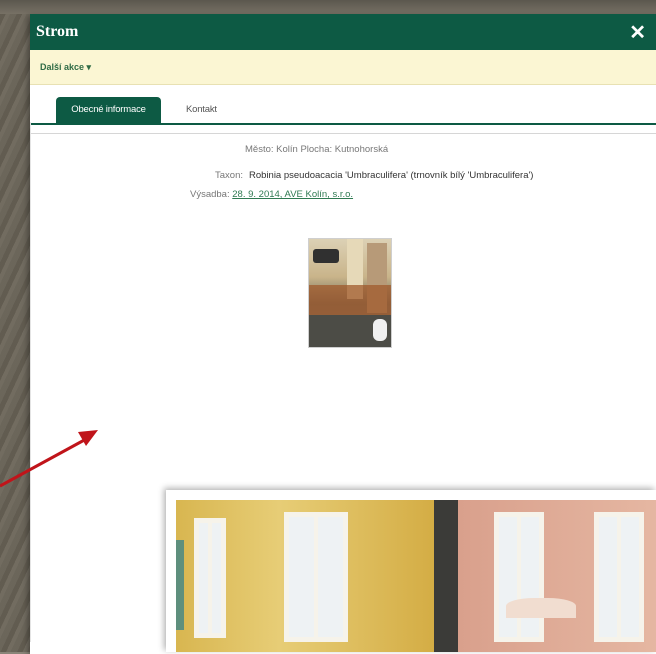 Image resolution: width=656 pixels, height=654 pixels. What do you see at coordinates (49, 459) in the screenshot?
I see `red-arrow-icon` at bounding box center [49, 459].